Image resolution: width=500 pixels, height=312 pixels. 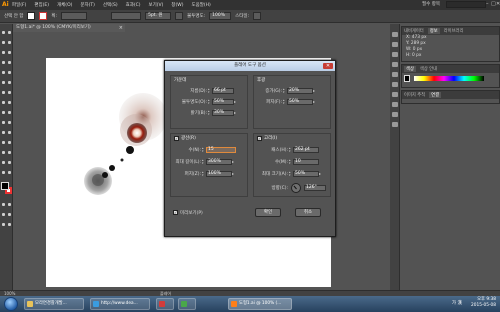 I want to click on rings-direction-input: 126°, so click(x=315, y=187).